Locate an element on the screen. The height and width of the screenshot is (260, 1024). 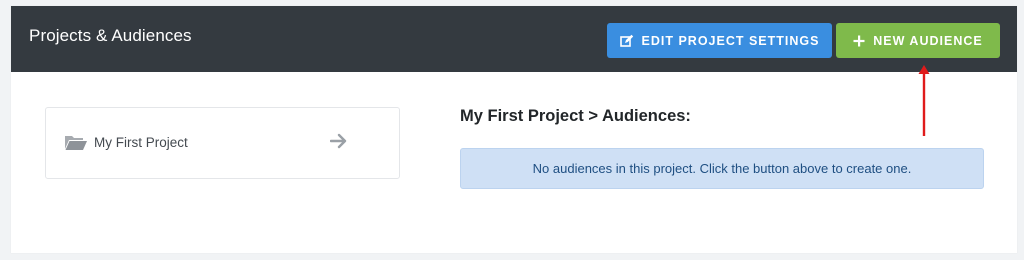
new-audience-label: NEW AUDIENCE is located at coordinates (928, 40).